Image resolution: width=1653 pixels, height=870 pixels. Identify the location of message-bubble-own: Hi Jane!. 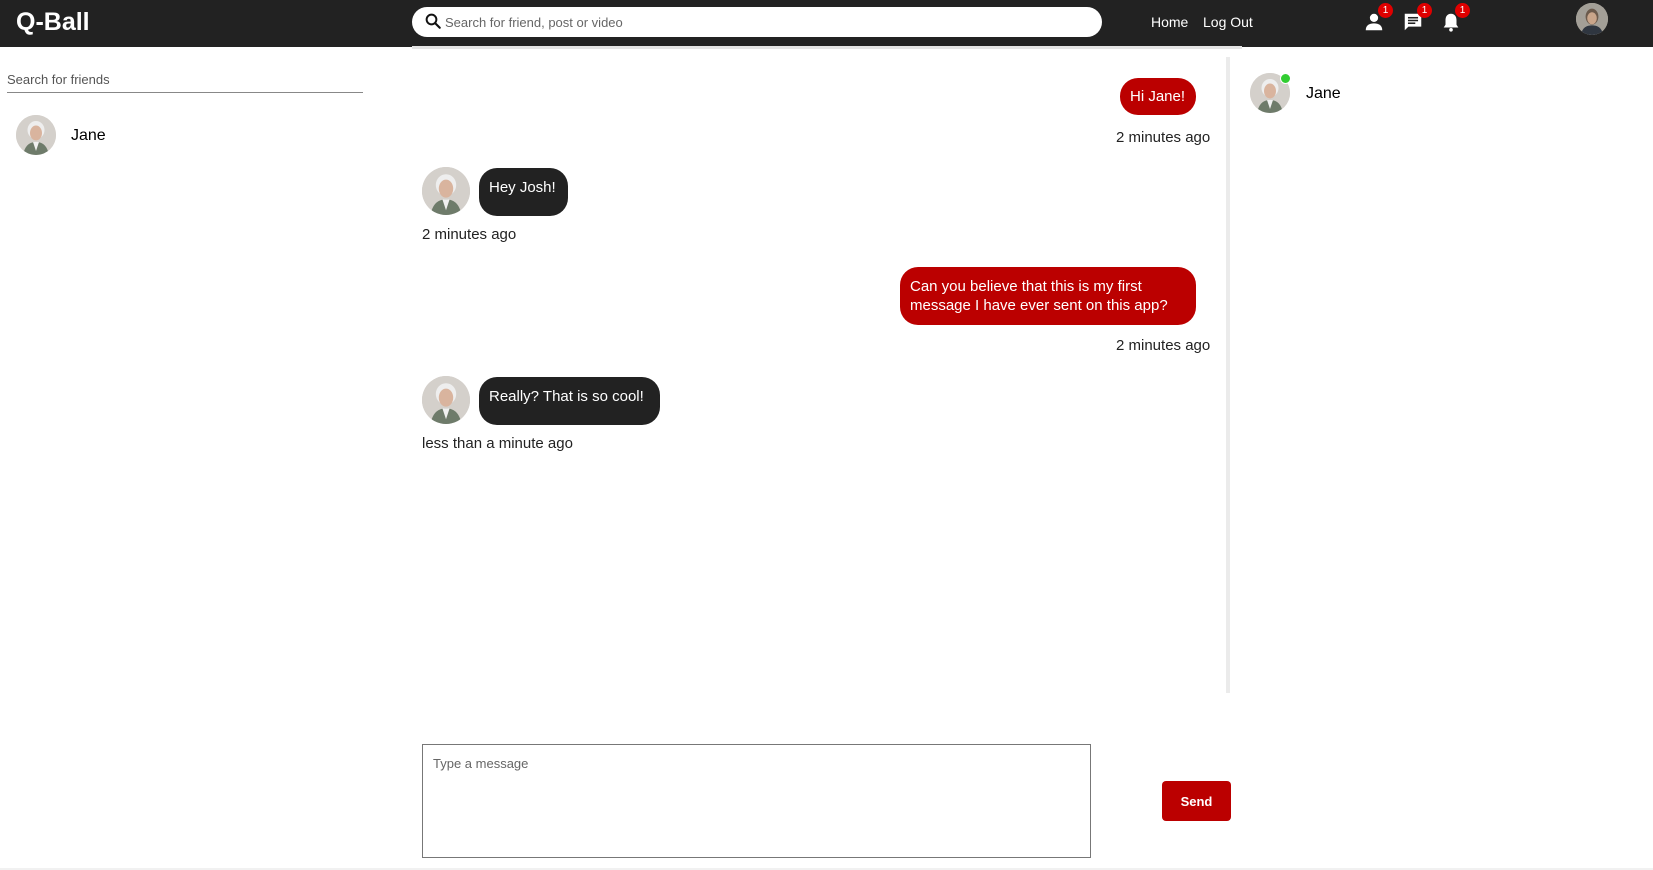
(1158, 96).